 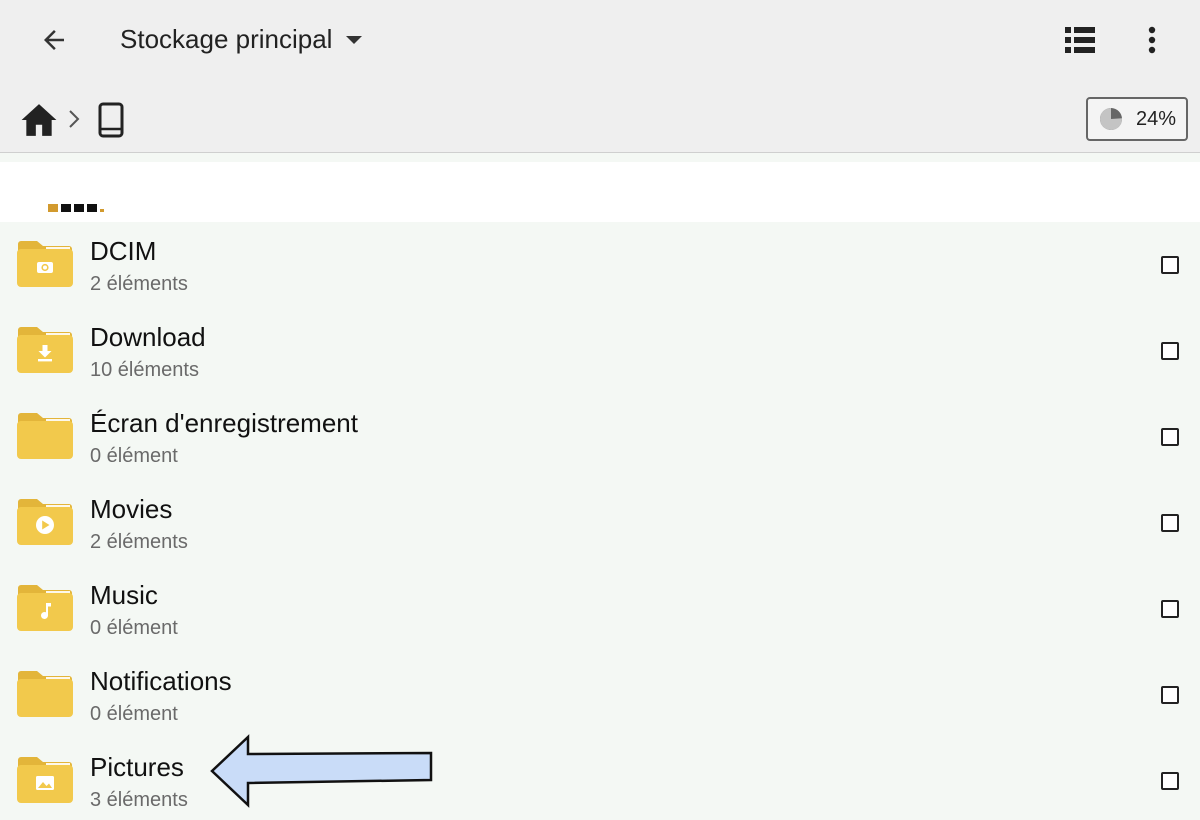 I want to click on list-view-icon, so click(x=1080, y=40).